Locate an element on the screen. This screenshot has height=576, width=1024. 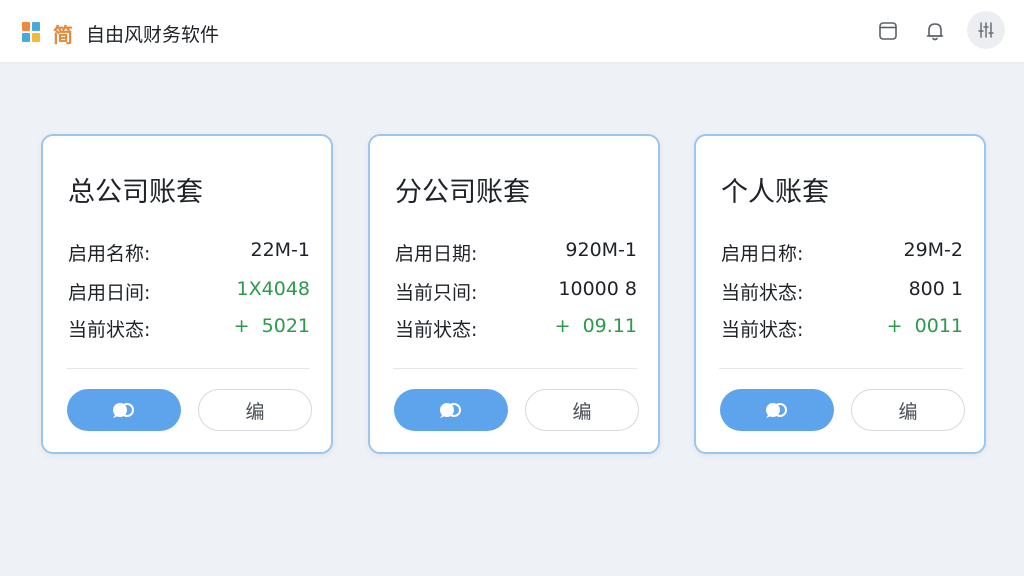
row-value: 10000 8 is located at coordinates (597, 289).